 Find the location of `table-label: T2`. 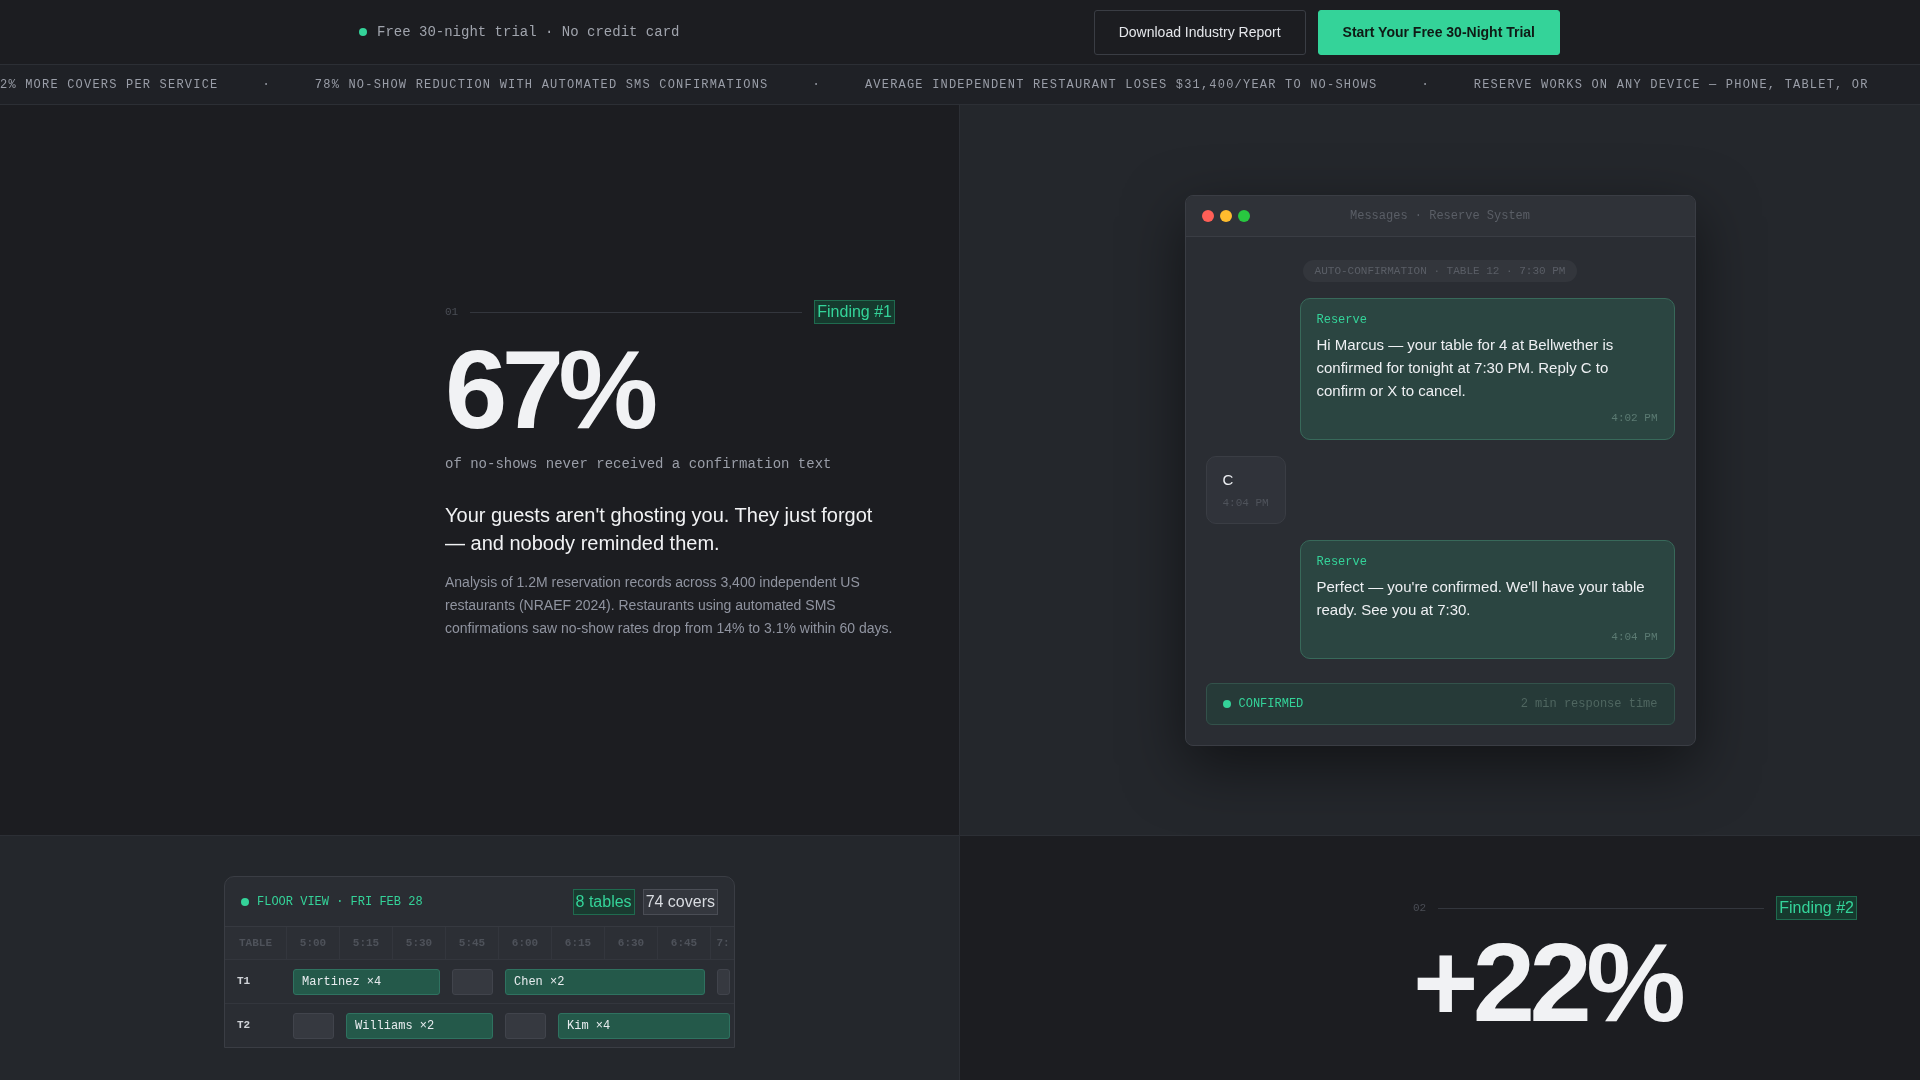

table-label: T2 is located at coordinates (256, 1025).